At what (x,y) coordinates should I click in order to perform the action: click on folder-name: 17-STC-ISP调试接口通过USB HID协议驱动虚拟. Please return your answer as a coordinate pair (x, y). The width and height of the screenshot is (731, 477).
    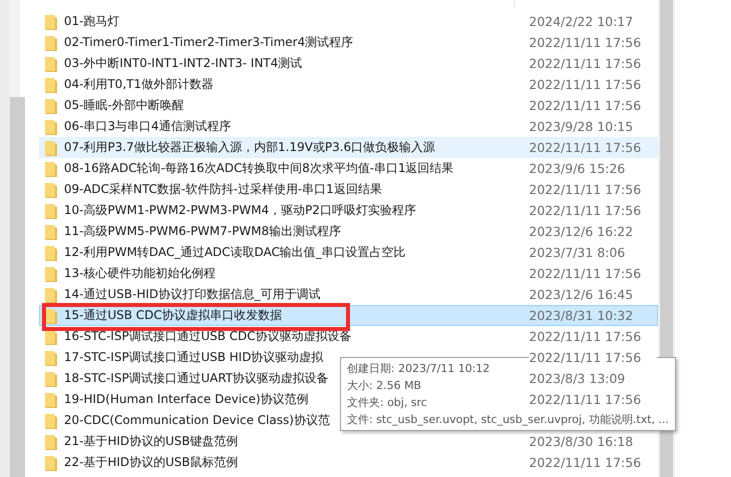
    Looking at the image, I should click on (194, 357).